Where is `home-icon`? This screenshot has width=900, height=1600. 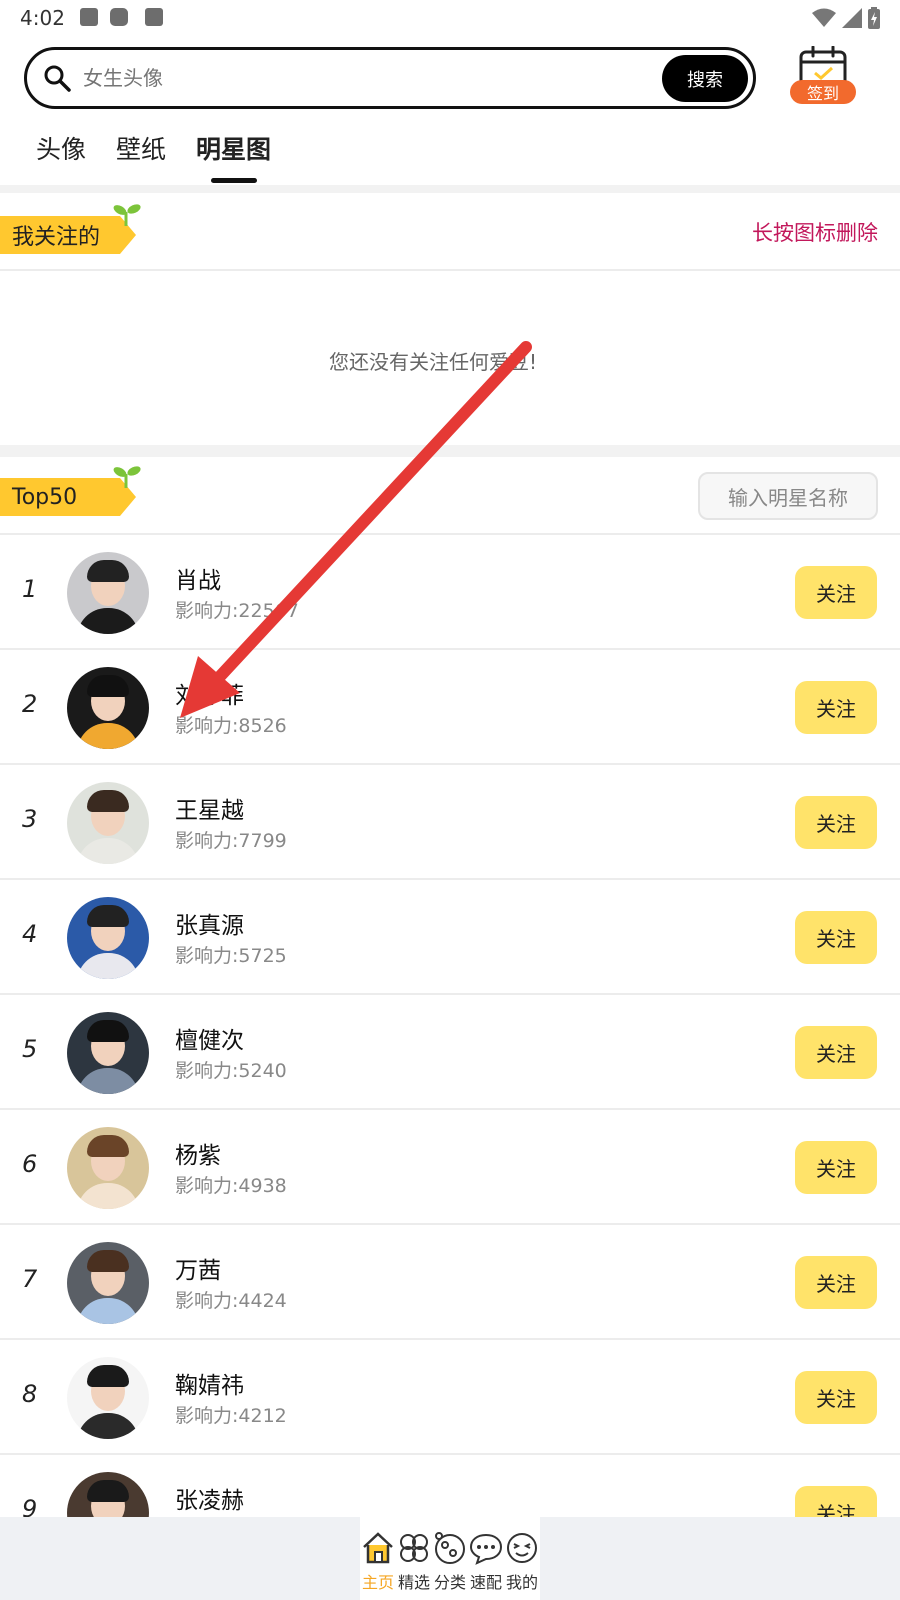 home-icon is located at coordinates (378, 1548).